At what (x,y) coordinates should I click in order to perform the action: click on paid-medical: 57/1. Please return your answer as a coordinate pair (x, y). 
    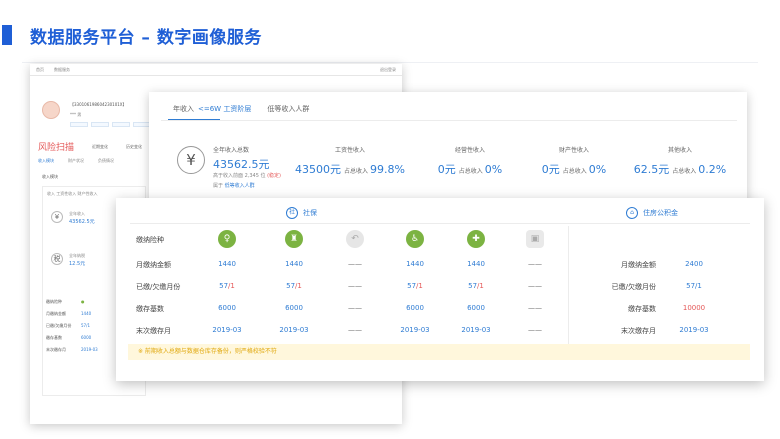
    Looking at the image, I should click on (294, 286).